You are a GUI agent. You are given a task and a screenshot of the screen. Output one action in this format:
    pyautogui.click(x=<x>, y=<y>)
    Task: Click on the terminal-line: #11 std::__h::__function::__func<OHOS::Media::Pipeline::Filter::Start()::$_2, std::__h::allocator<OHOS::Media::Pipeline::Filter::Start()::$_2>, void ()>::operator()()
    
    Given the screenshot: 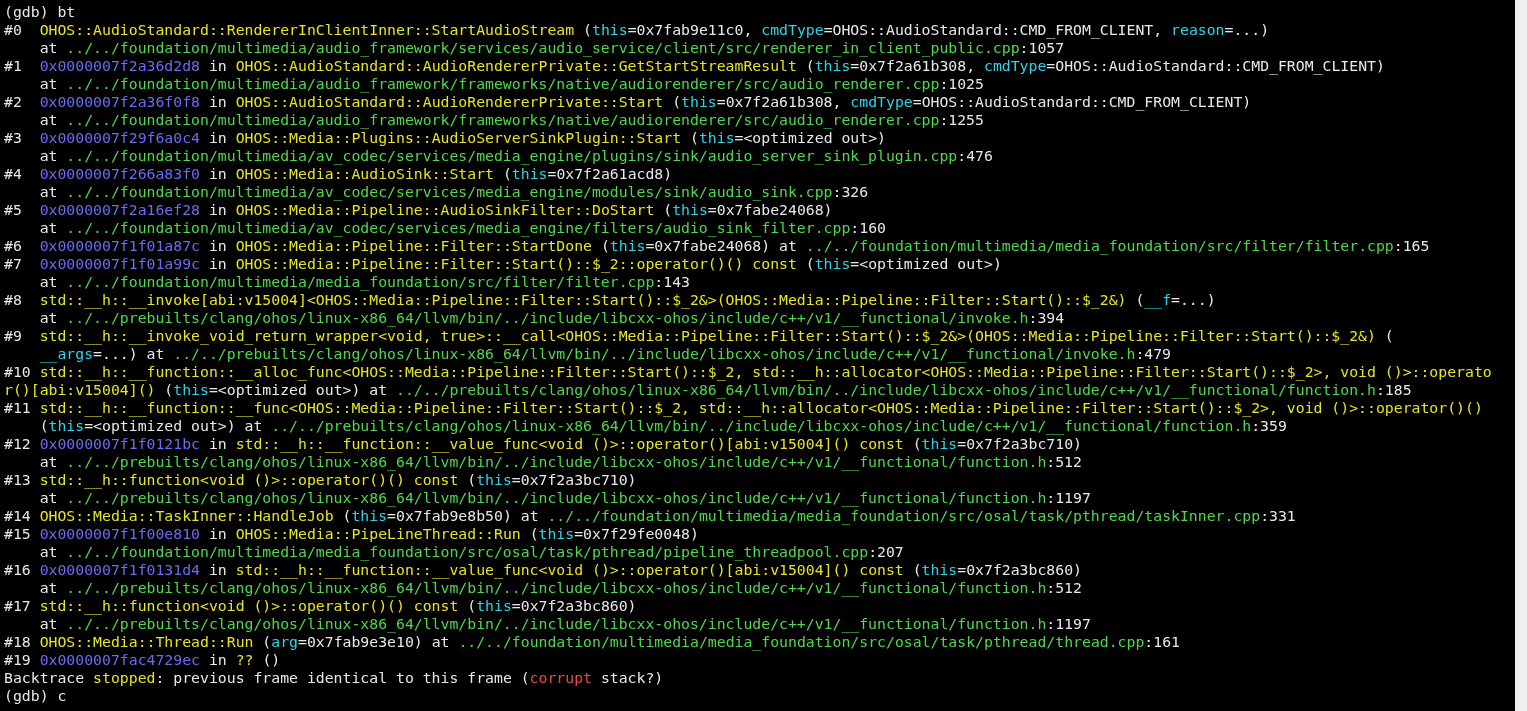 What is the action you would take?
    pyautogui.click(x=743, y=408)
    